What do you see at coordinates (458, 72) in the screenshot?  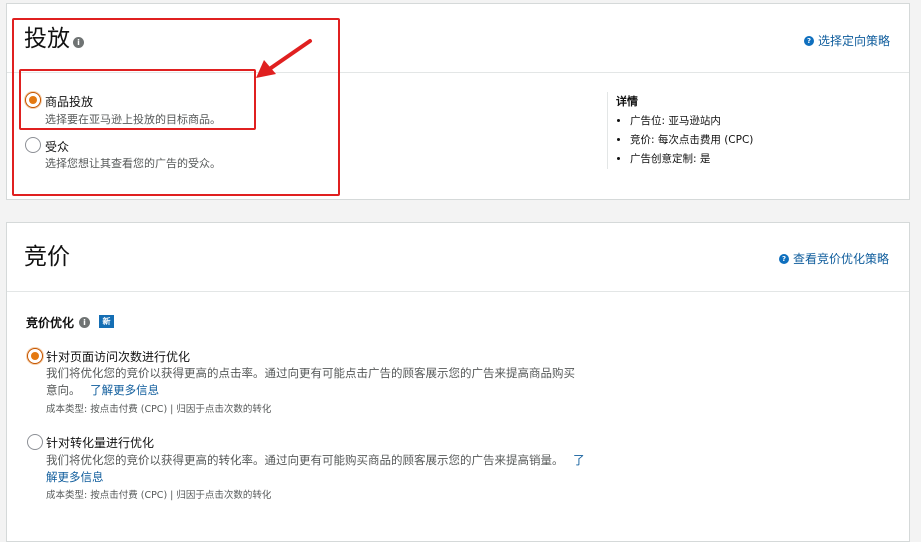 I see `targeting-divider` at bounding box center [458, 72].